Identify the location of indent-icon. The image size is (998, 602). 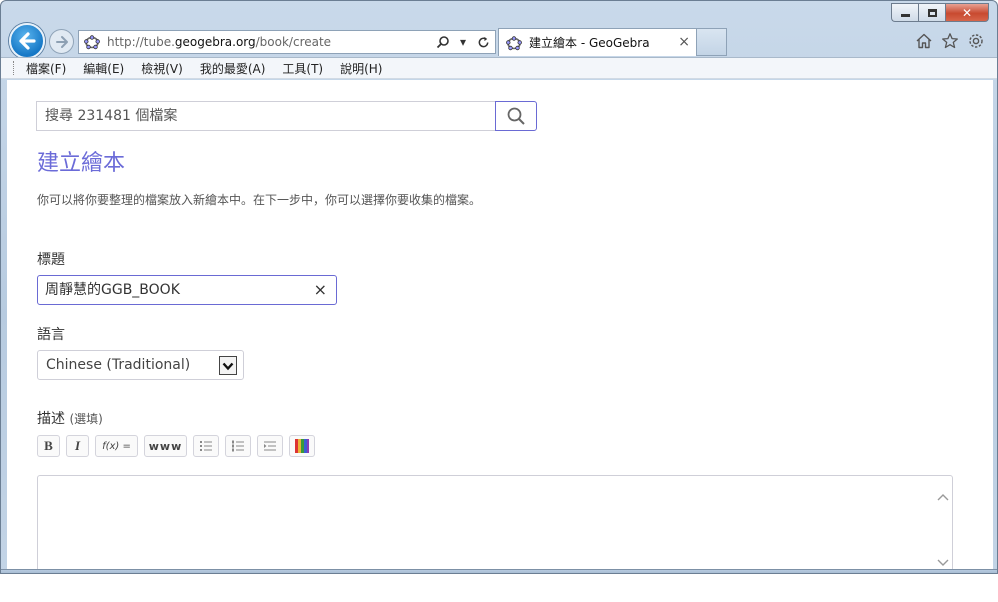
(270, 446).